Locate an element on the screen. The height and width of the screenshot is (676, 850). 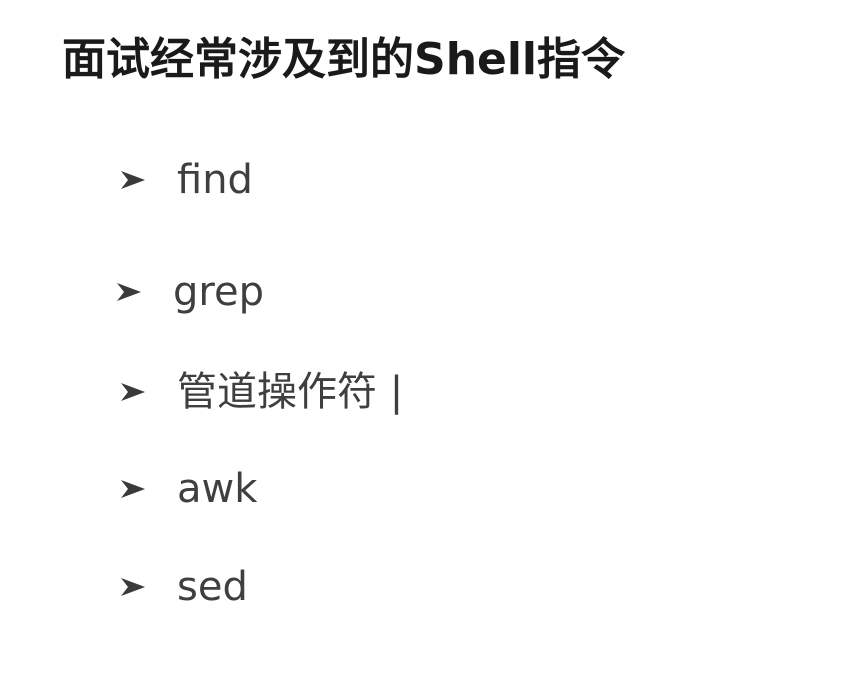
bullet-text: find is located at coordinates (215, 180).